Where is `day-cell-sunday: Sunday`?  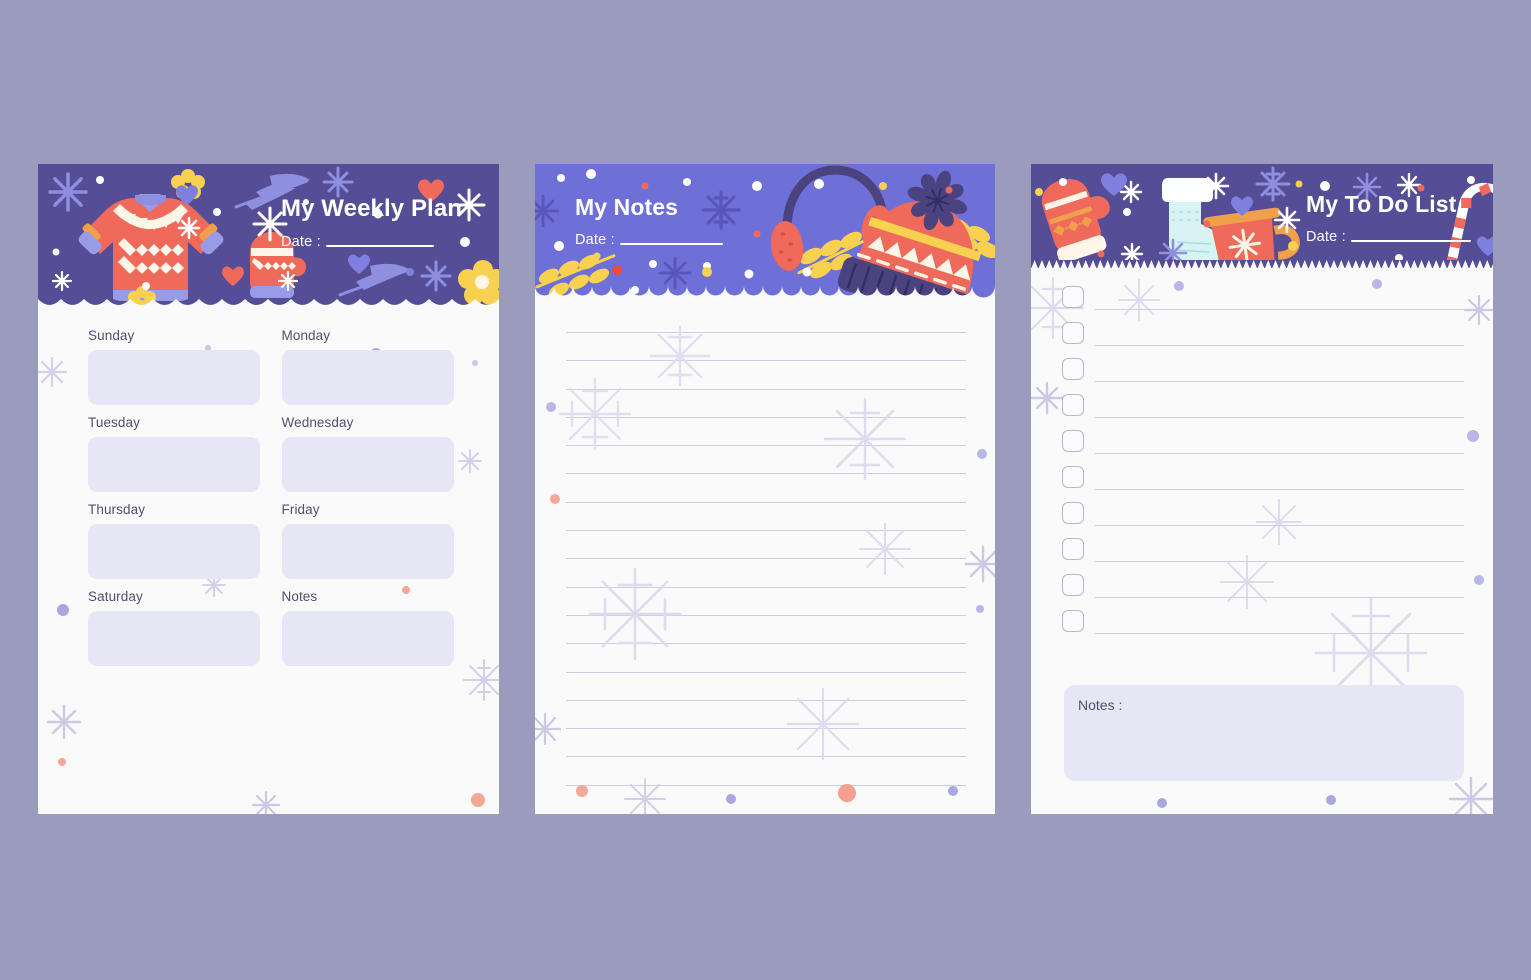 day-cell-sunday: Sunday is located at coordinates (174, 366).